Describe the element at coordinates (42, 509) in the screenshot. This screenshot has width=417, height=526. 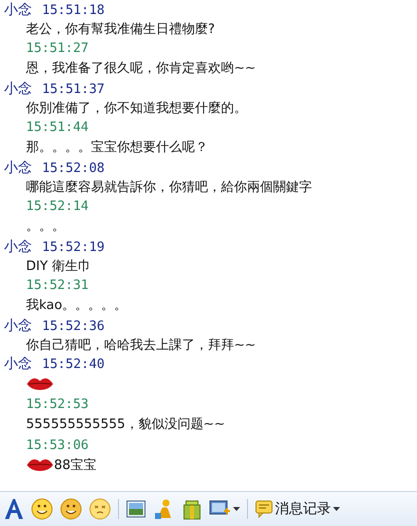
I see `smiley-button` at that location.